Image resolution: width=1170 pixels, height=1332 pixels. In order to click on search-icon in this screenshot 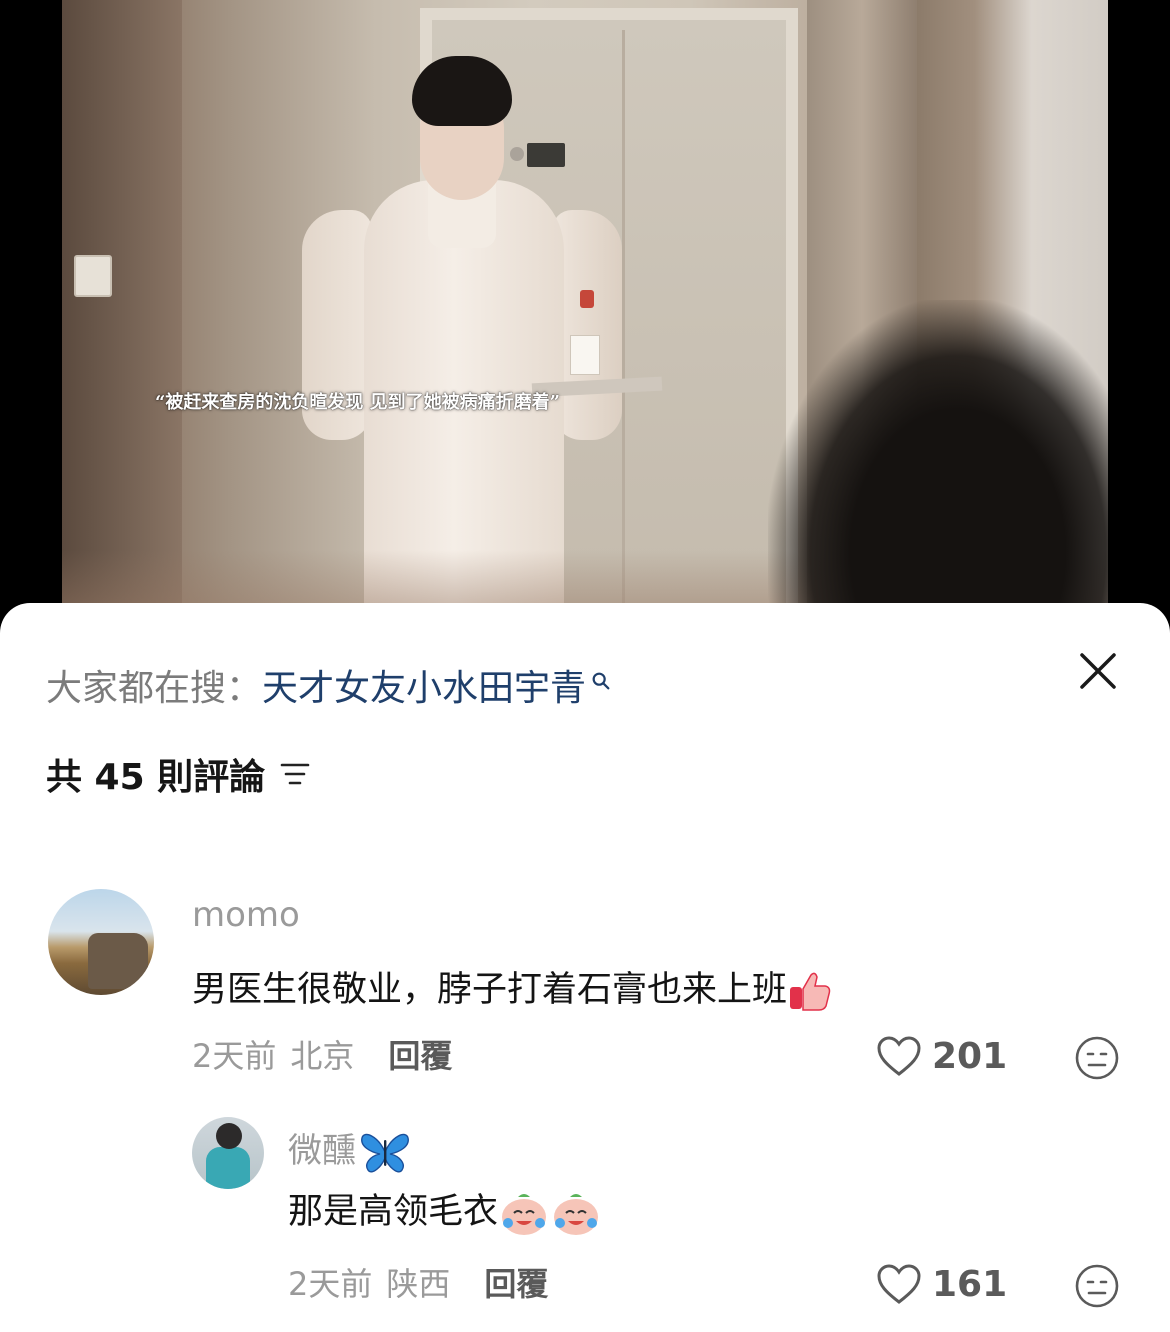, I will do `click(605, 675)`.